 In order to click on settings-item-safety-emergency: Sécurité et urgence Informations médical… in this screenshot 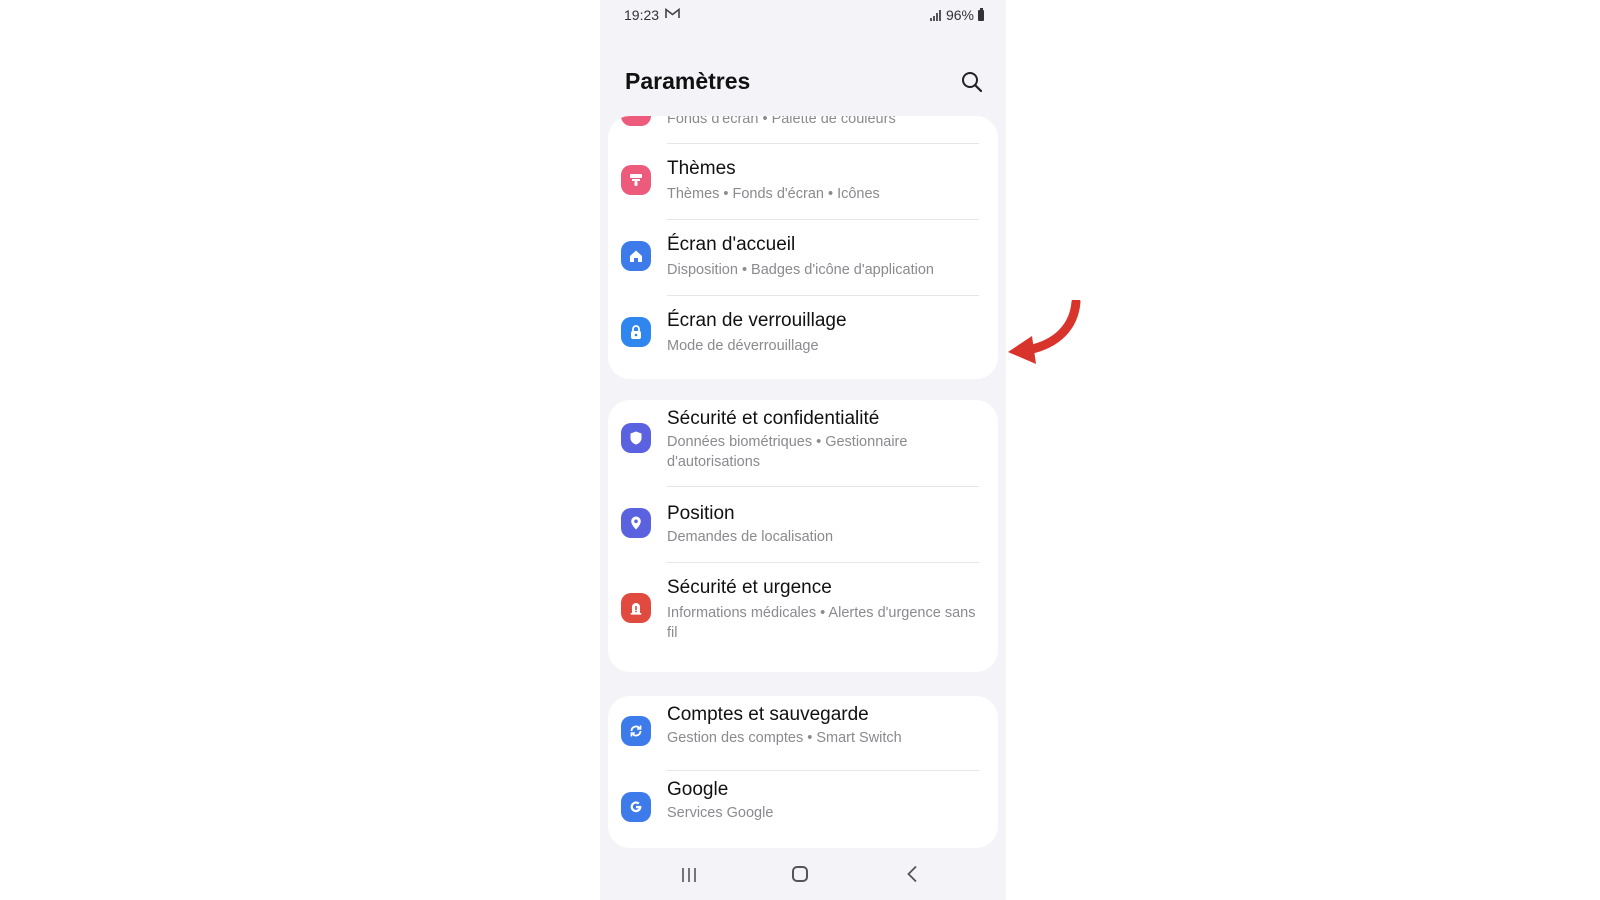, I will do `click(803, 613)`.